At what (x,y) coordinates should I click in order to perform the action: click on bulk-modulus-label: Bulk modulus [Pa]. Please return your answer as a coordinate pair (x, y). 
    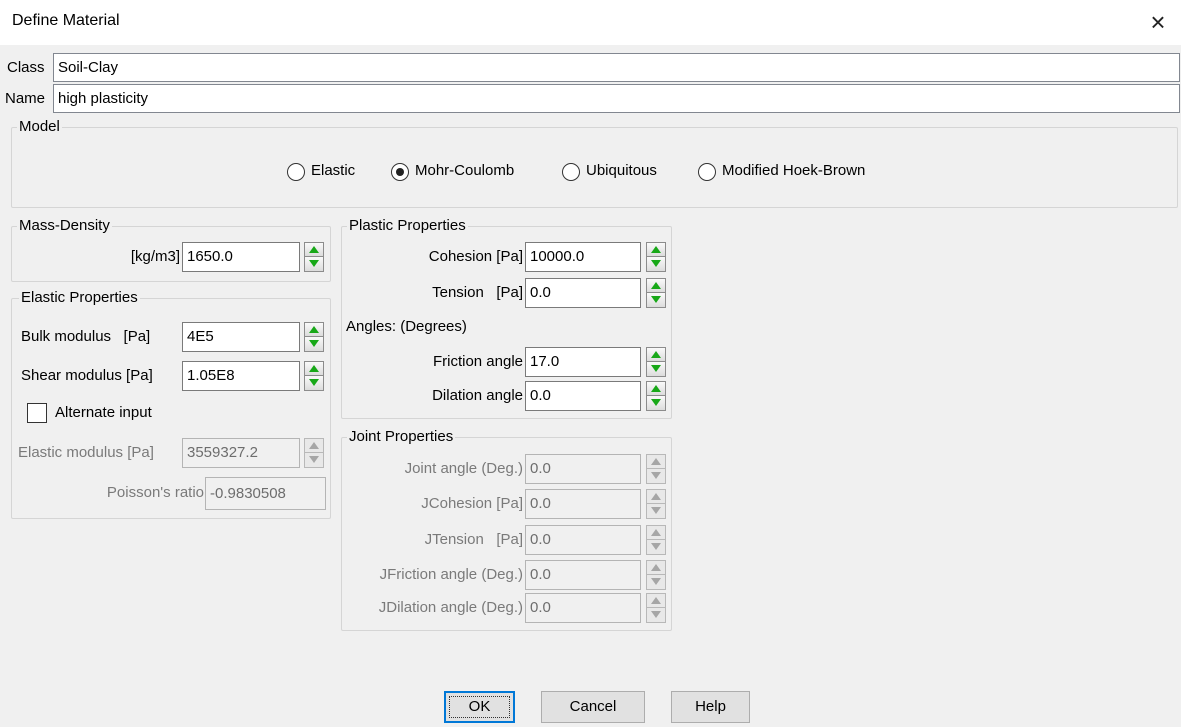
    Looking at the image, I should click on (86, 336).